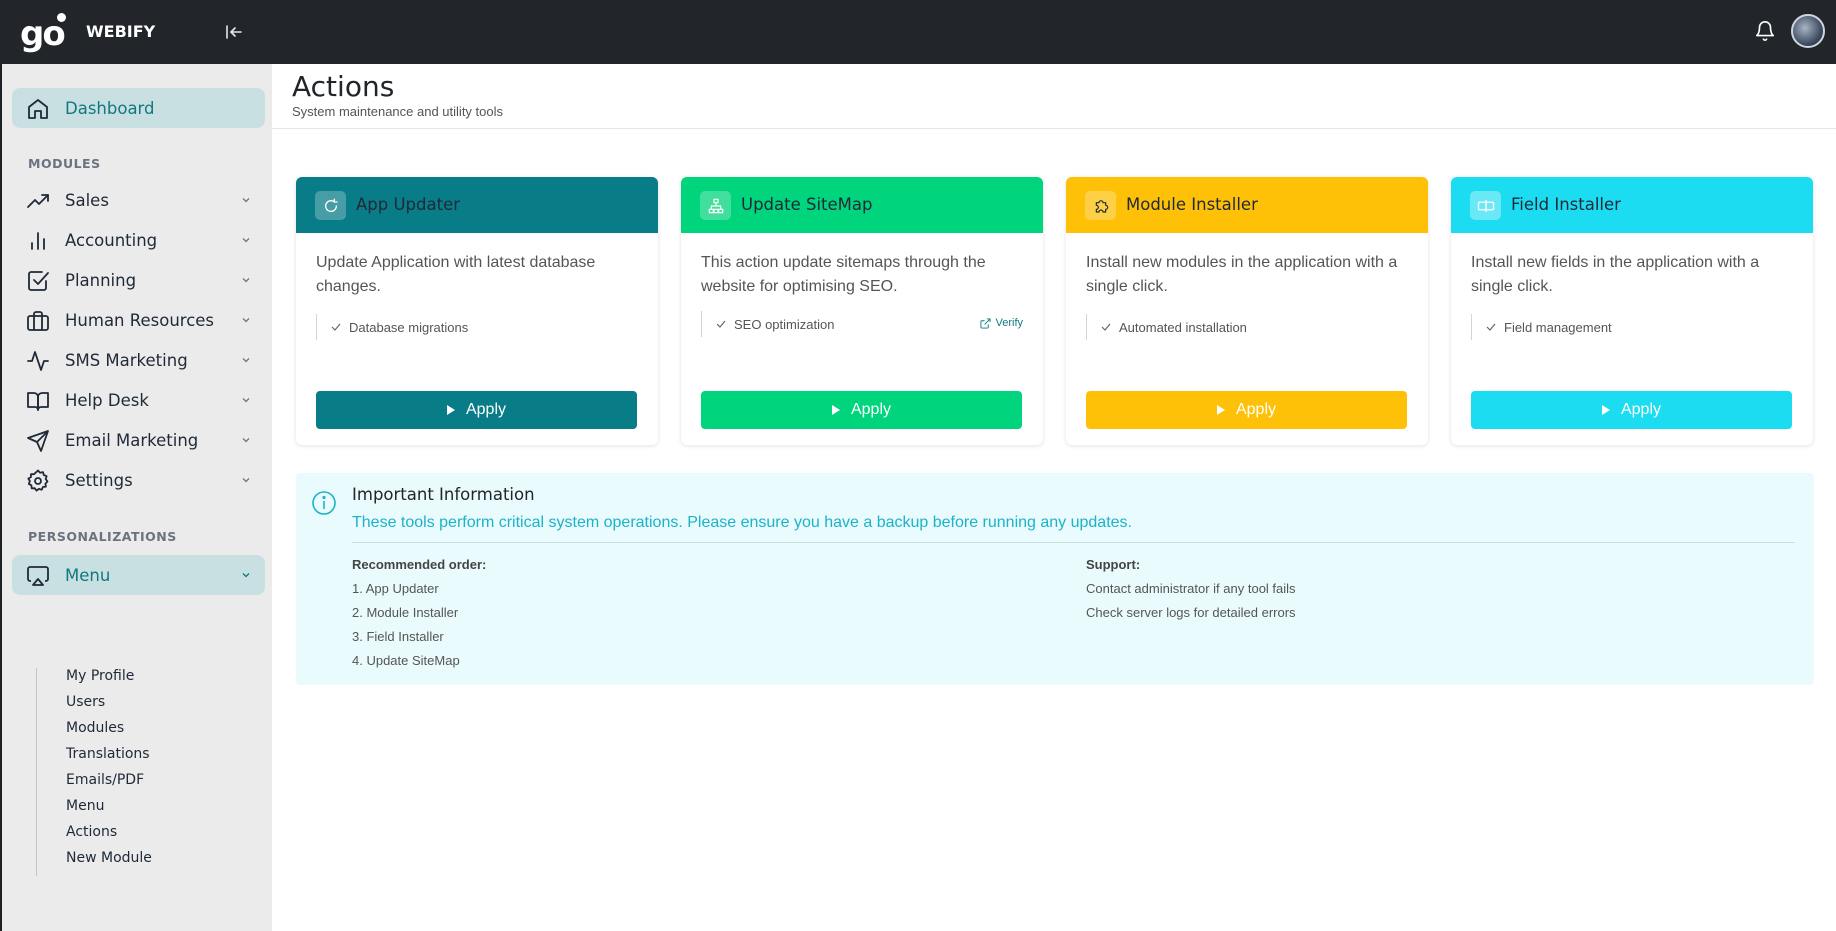 The height and width of the screenshot is (931, 1836). I want to click on notifications-button, so click(1765, 31).